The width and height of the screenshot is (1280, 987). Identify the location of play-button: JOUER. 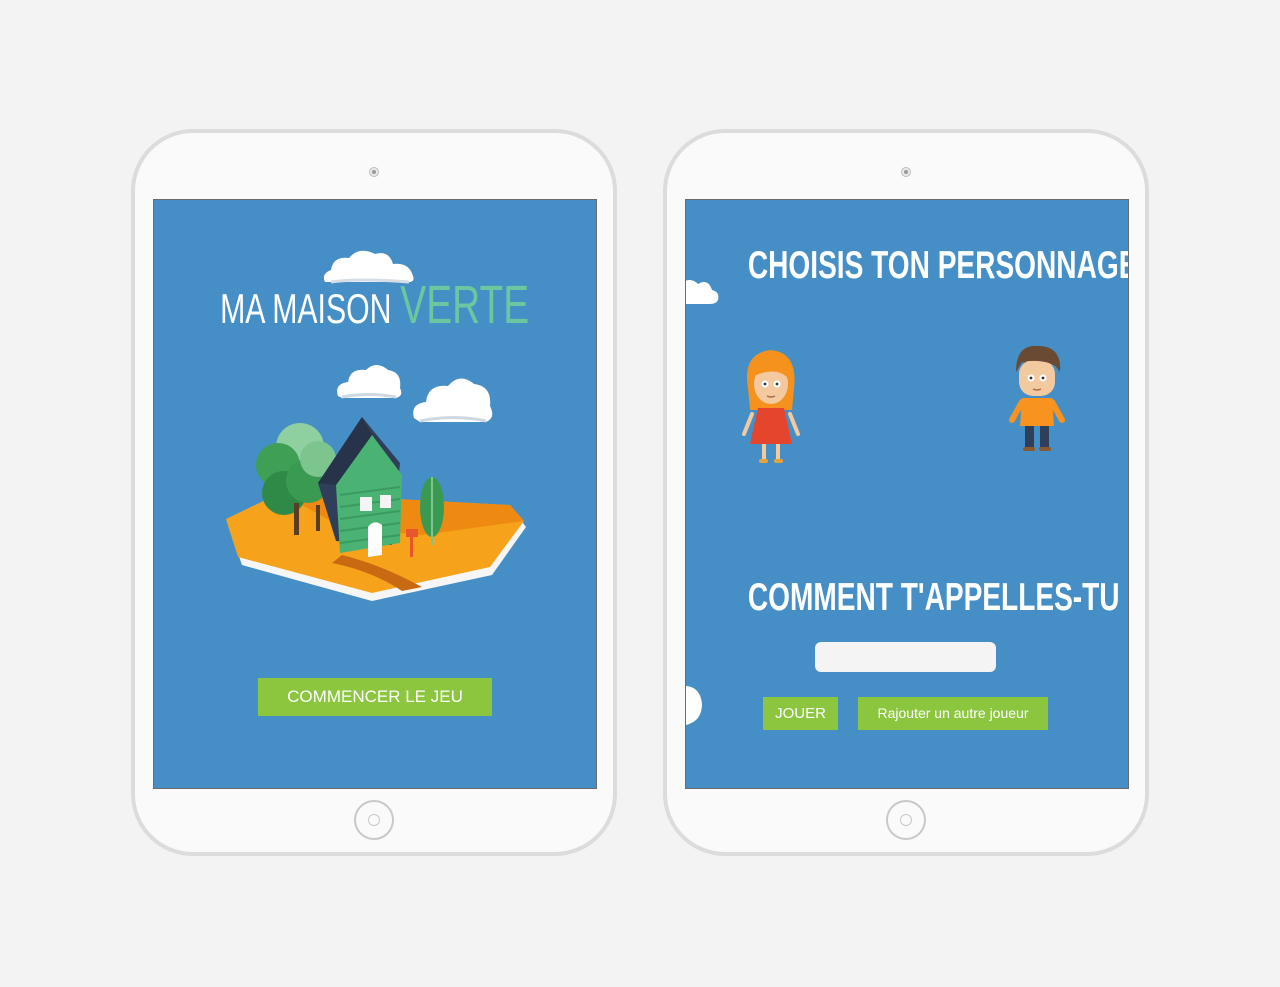
(800, 713).